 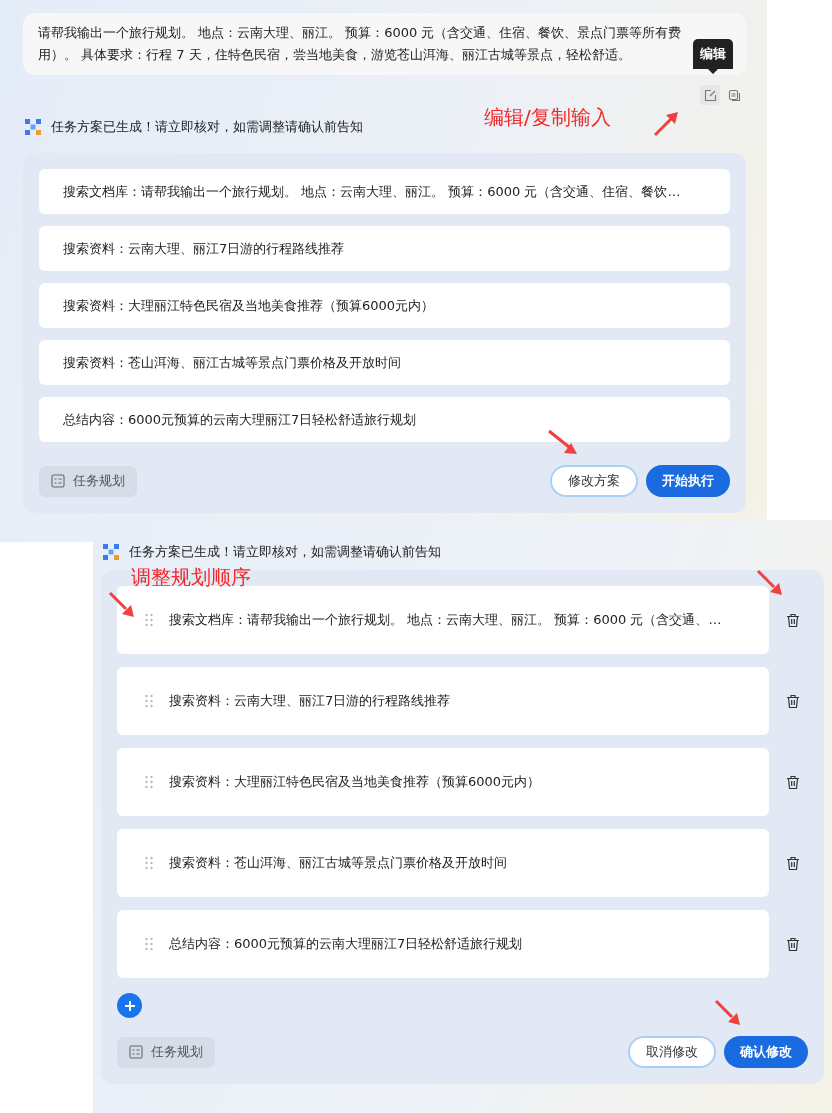 I want to click on edit-button, so click(x=710, y=95).